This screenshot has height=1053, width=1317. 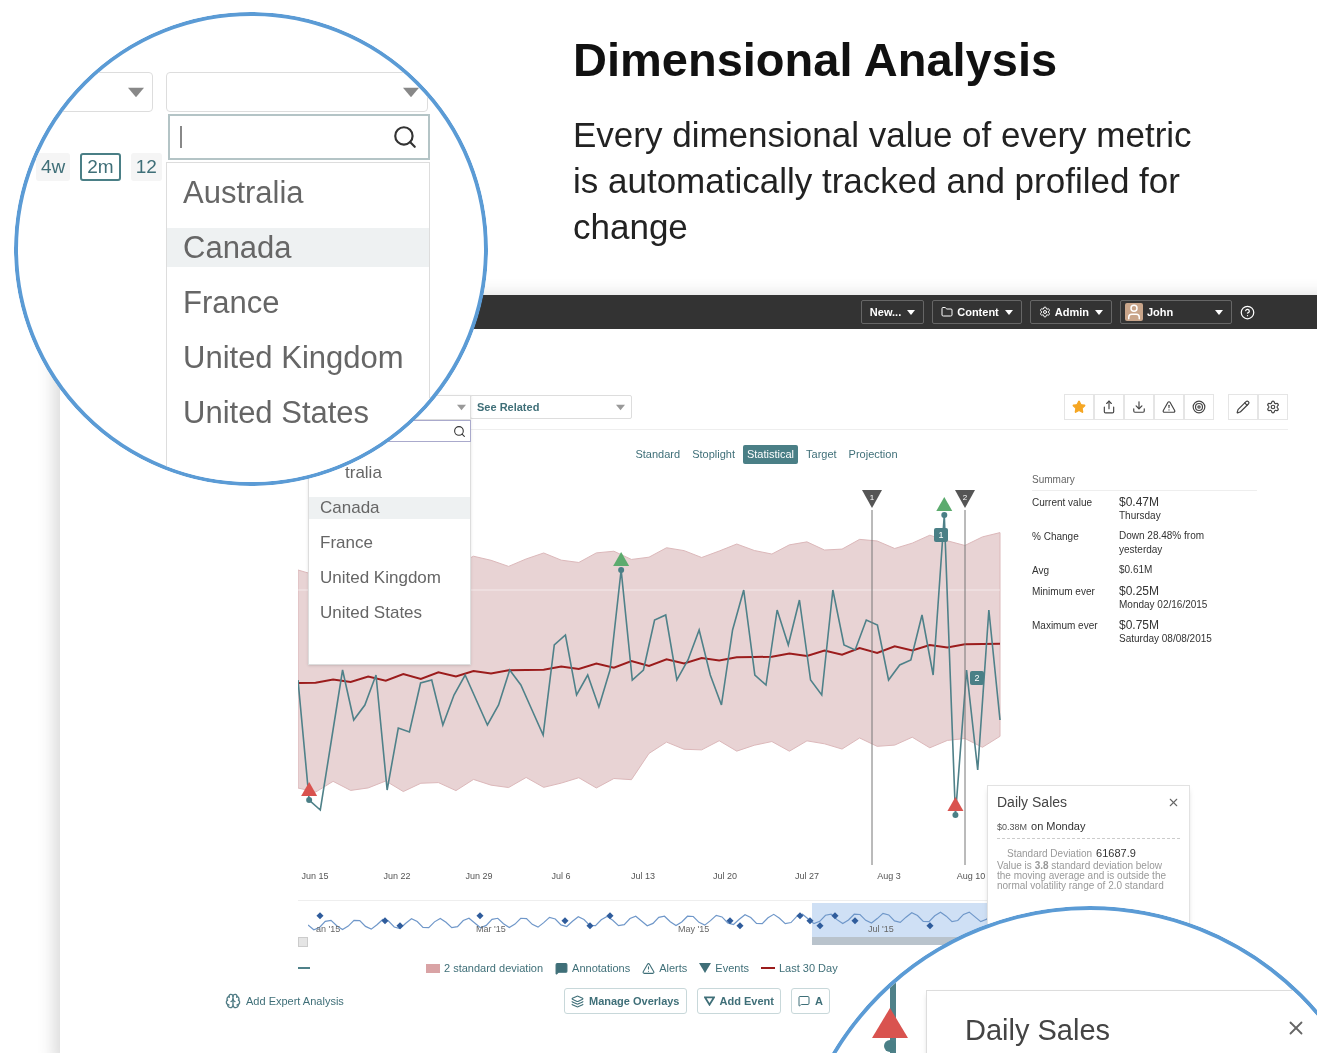 I want to click on search-field, so click(x=299, y=137).